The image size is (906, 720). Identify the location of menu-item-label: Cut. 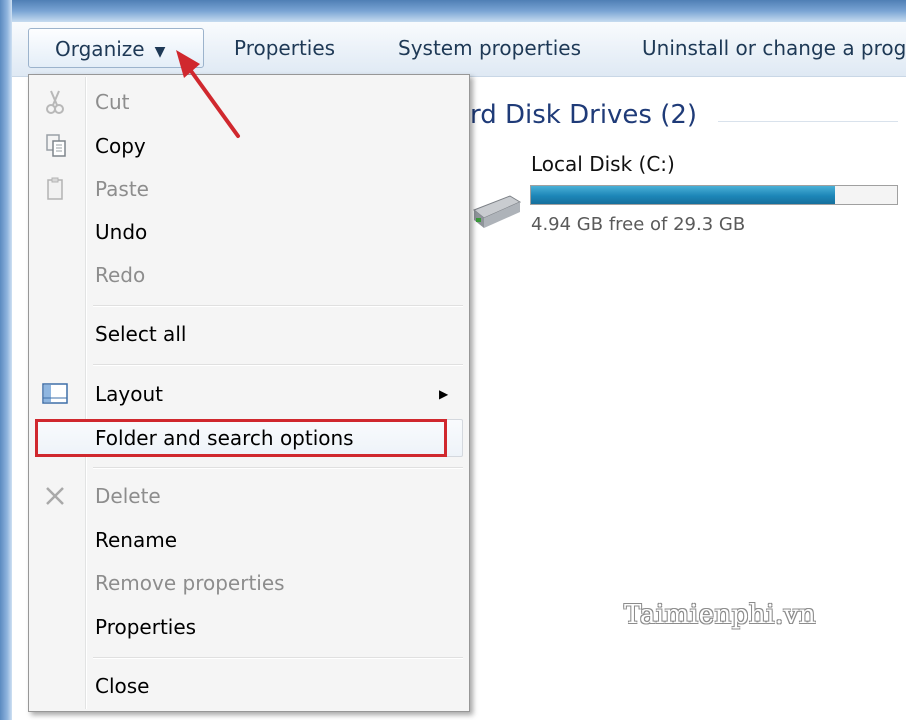
(112, 102).